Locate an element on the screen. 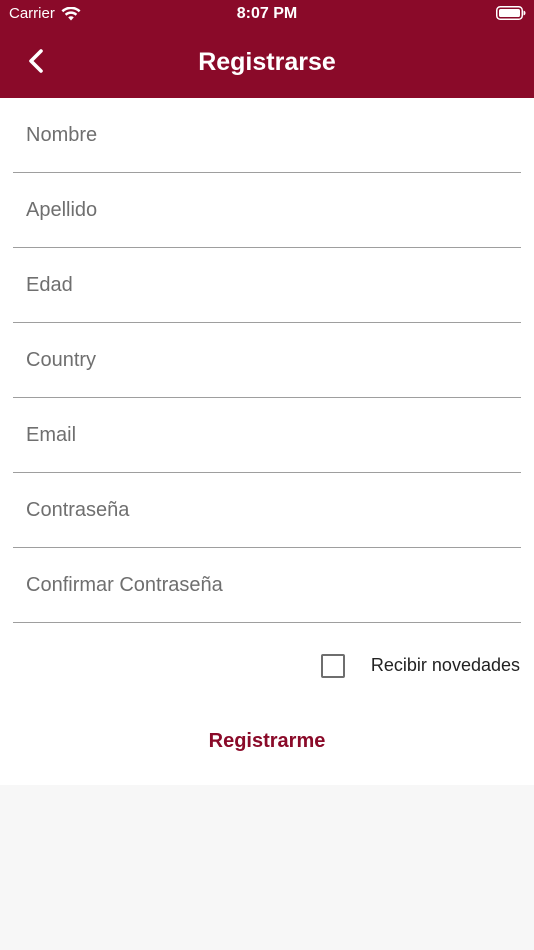  first-name-input is located at coordinates (267, 135).